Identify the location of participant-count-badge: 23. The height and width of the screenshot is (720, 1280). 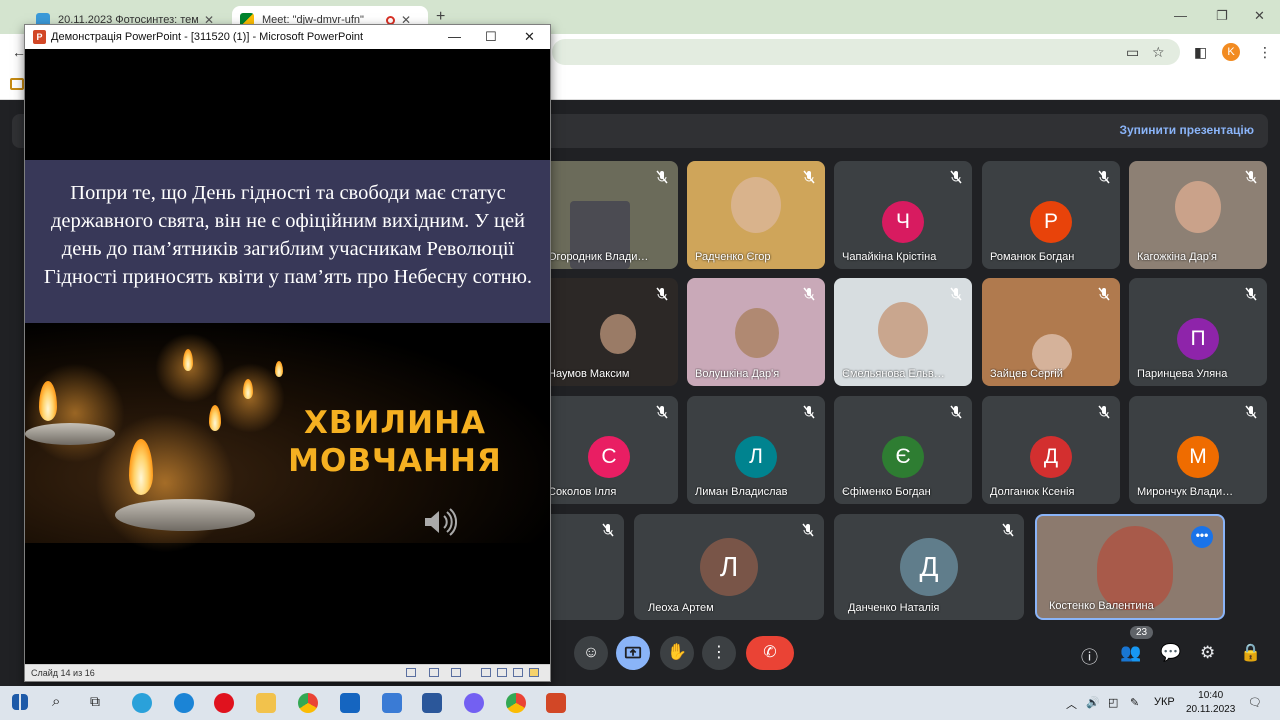
(1142, 632).